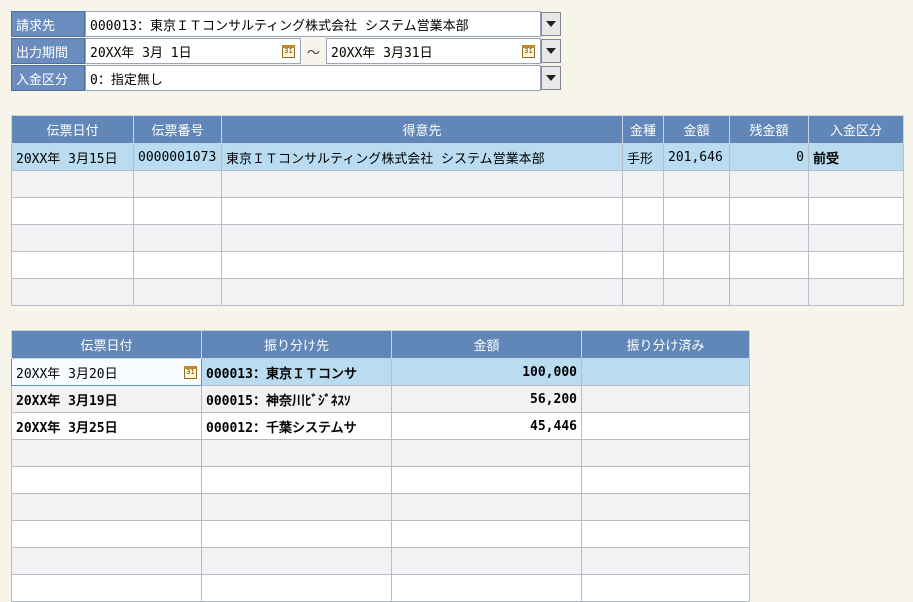  What do you see at coordinates (382, 53) in the screenshot?
I see `period-to-value: 20XX年 3月31日` at bounding box center [382, 53].